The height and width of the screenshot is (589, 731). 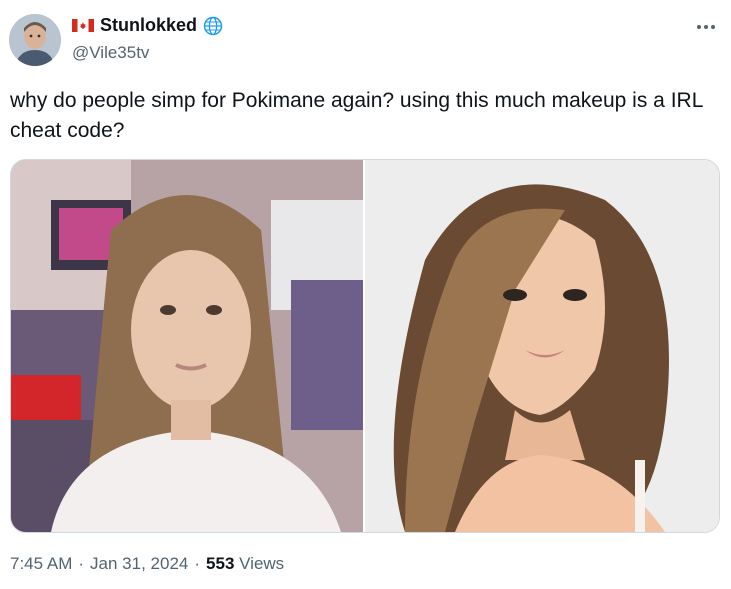 I want to click on avatar, so click(x=35, y=40).